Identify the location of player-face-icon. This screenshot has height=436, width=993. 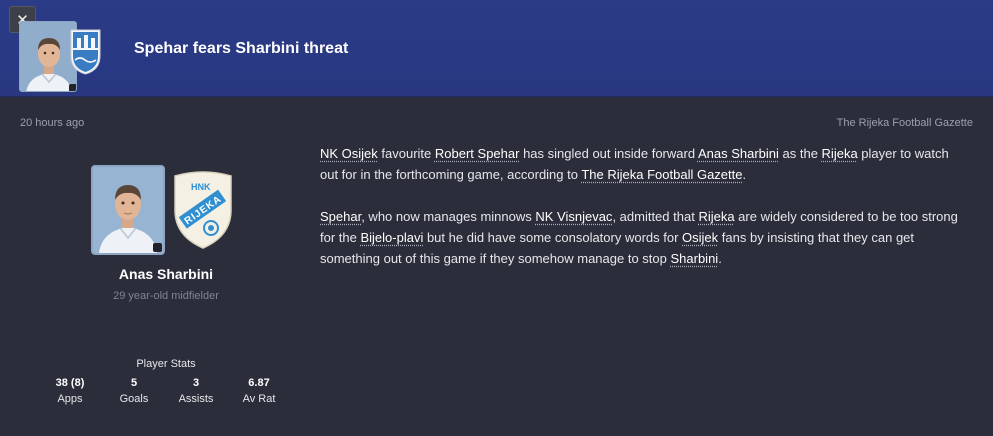
(128, 210).